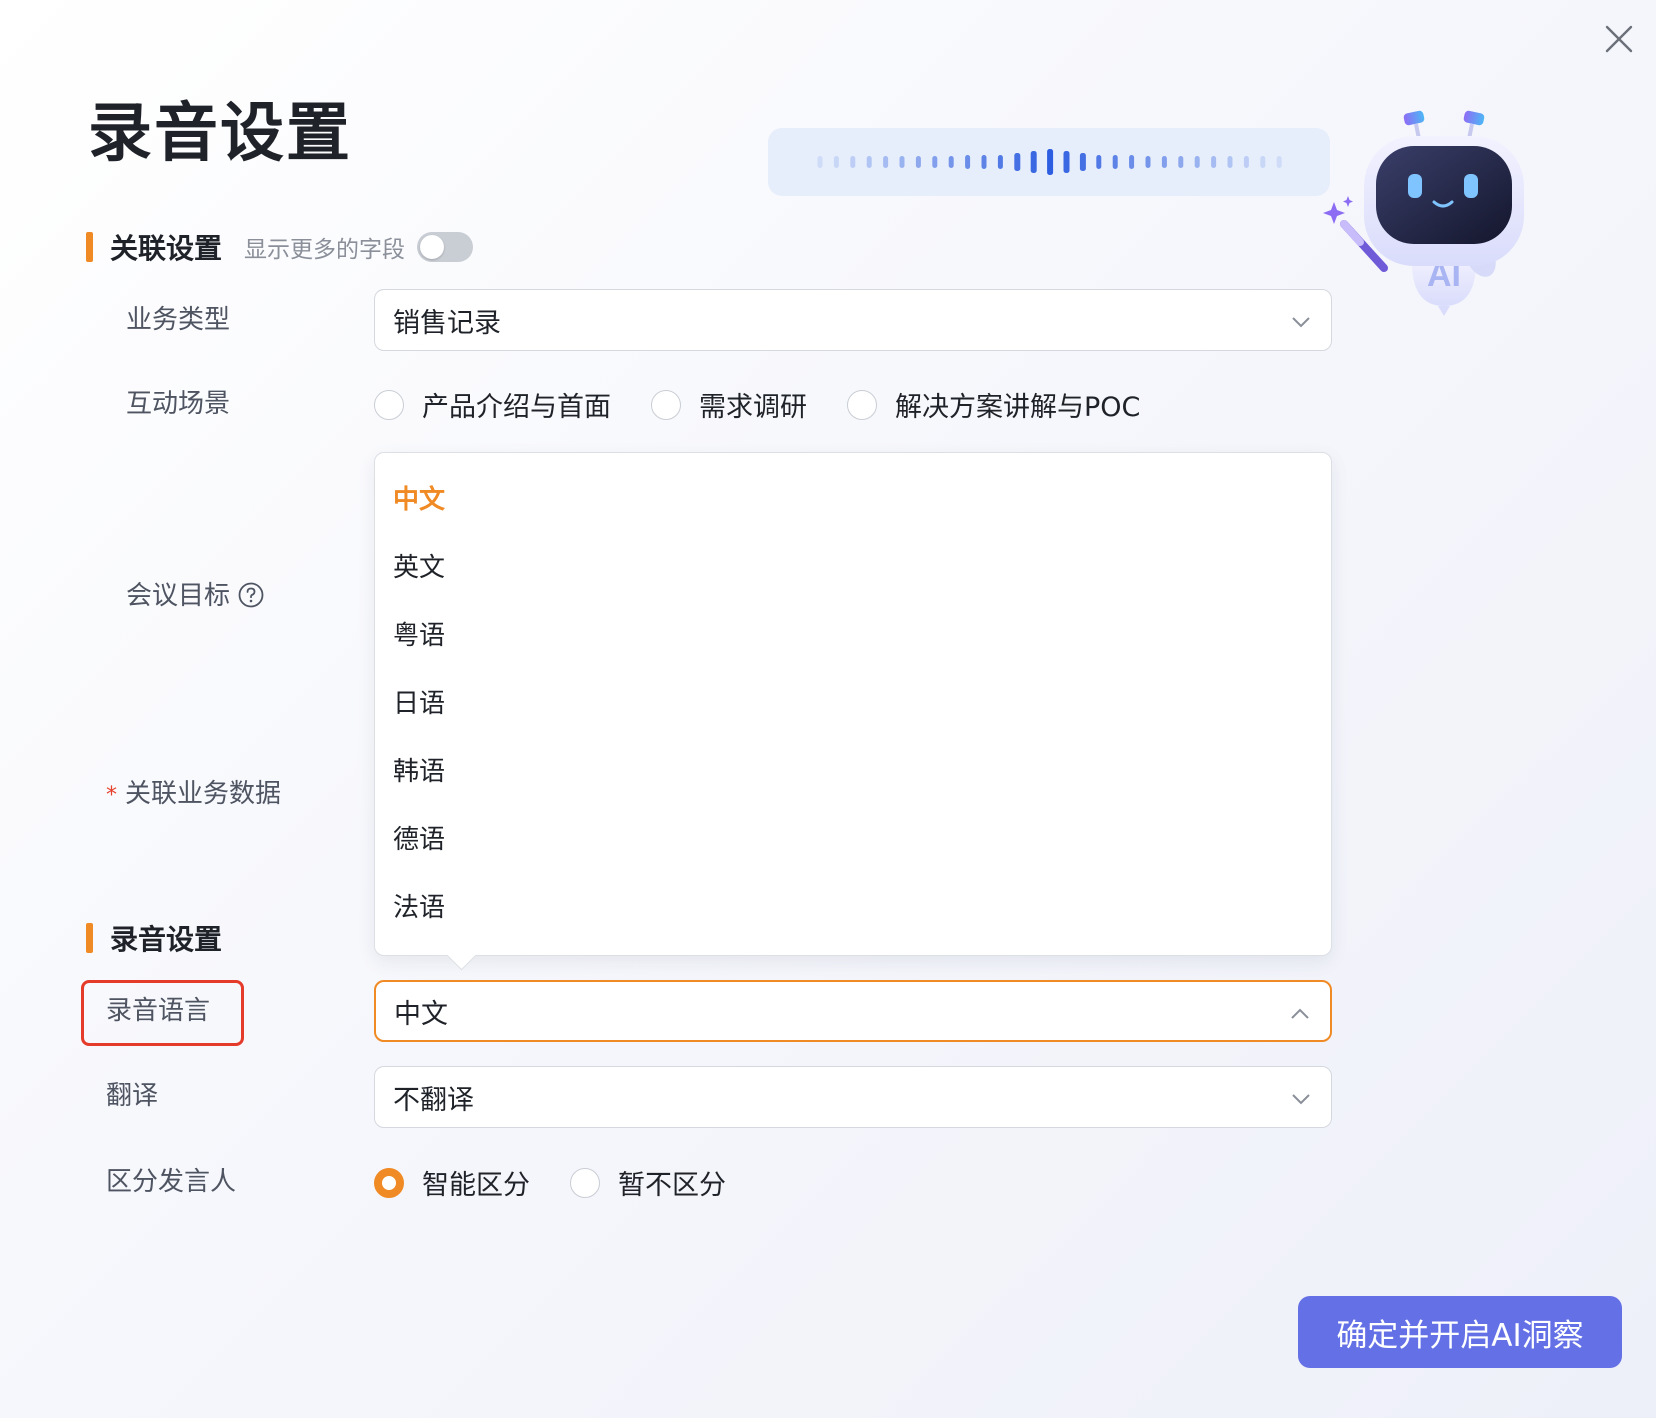  What do you see at coordinates (220, 134) in the screenshot?
I see `page-title: 录音设置` at bounding box center [220, 134].